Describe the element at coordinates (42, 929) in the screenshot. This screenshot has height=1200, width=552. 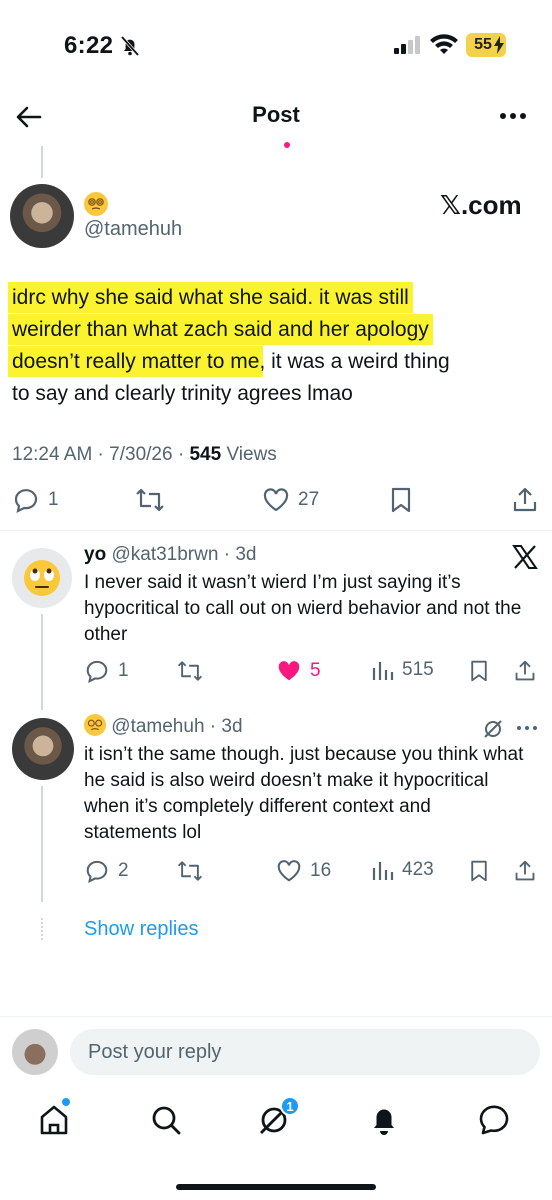
I see `thread-more-dots` at that location.